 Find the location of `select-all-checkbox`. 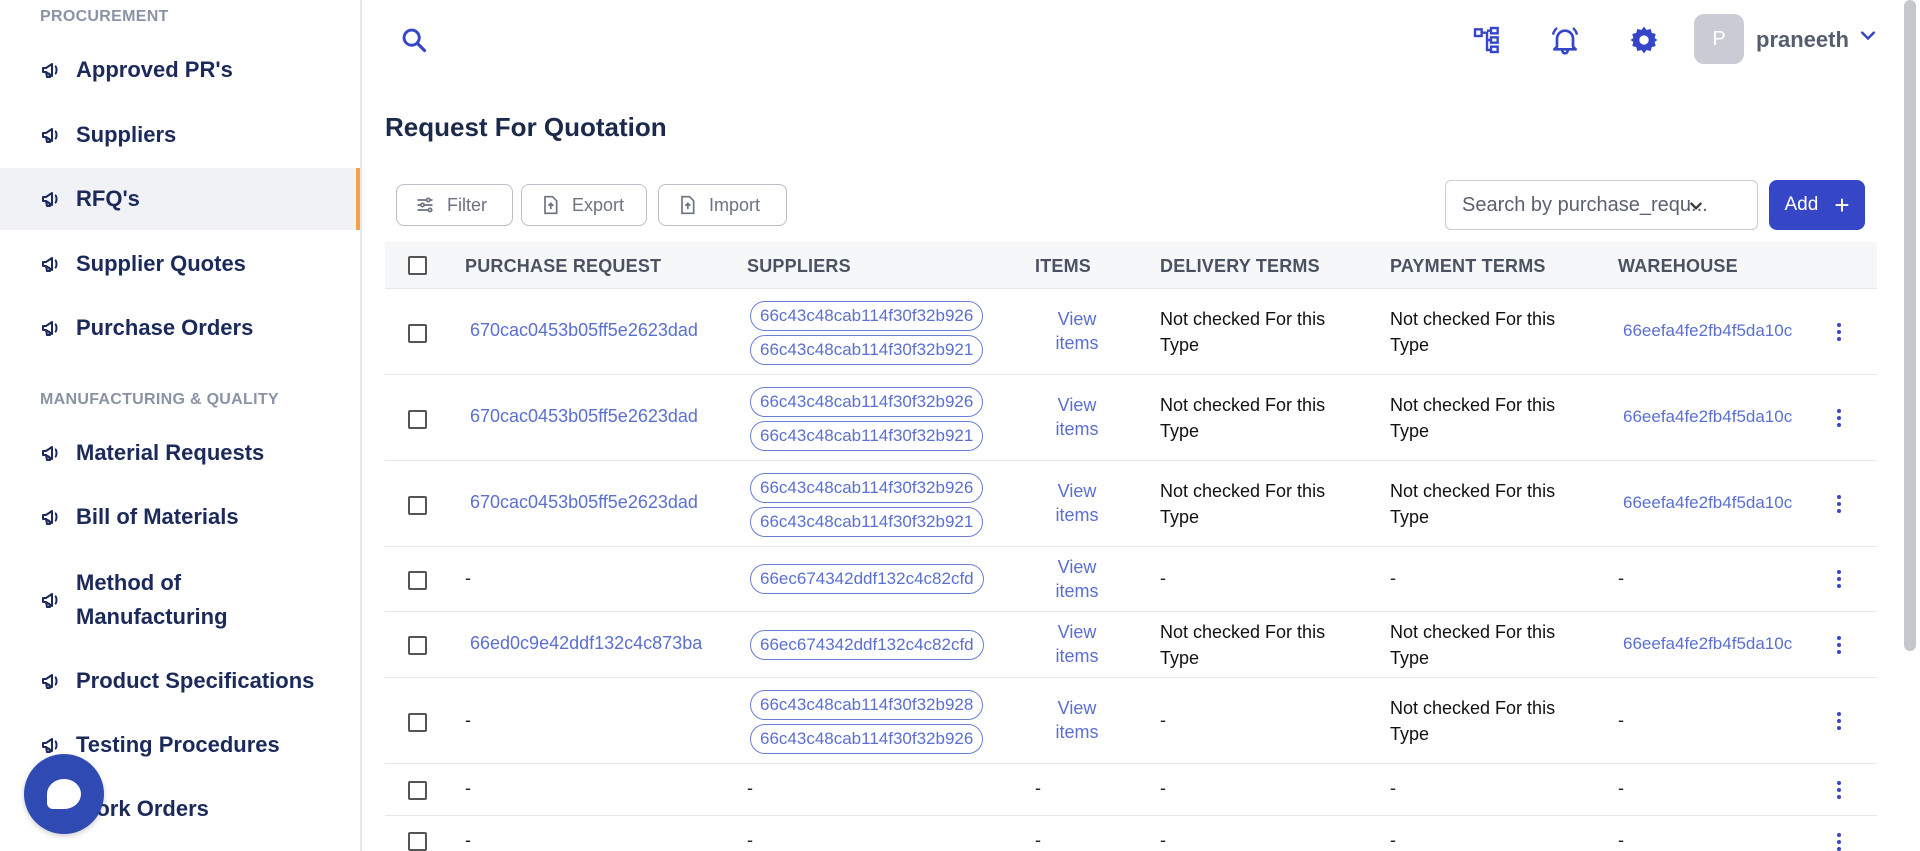

select-all-checkbox is located at coordinates (417, 265).